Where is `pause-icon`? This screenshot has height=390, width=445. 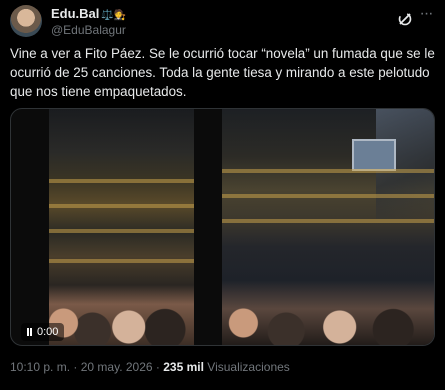 pause-icon is located at coordinates (29, 332).